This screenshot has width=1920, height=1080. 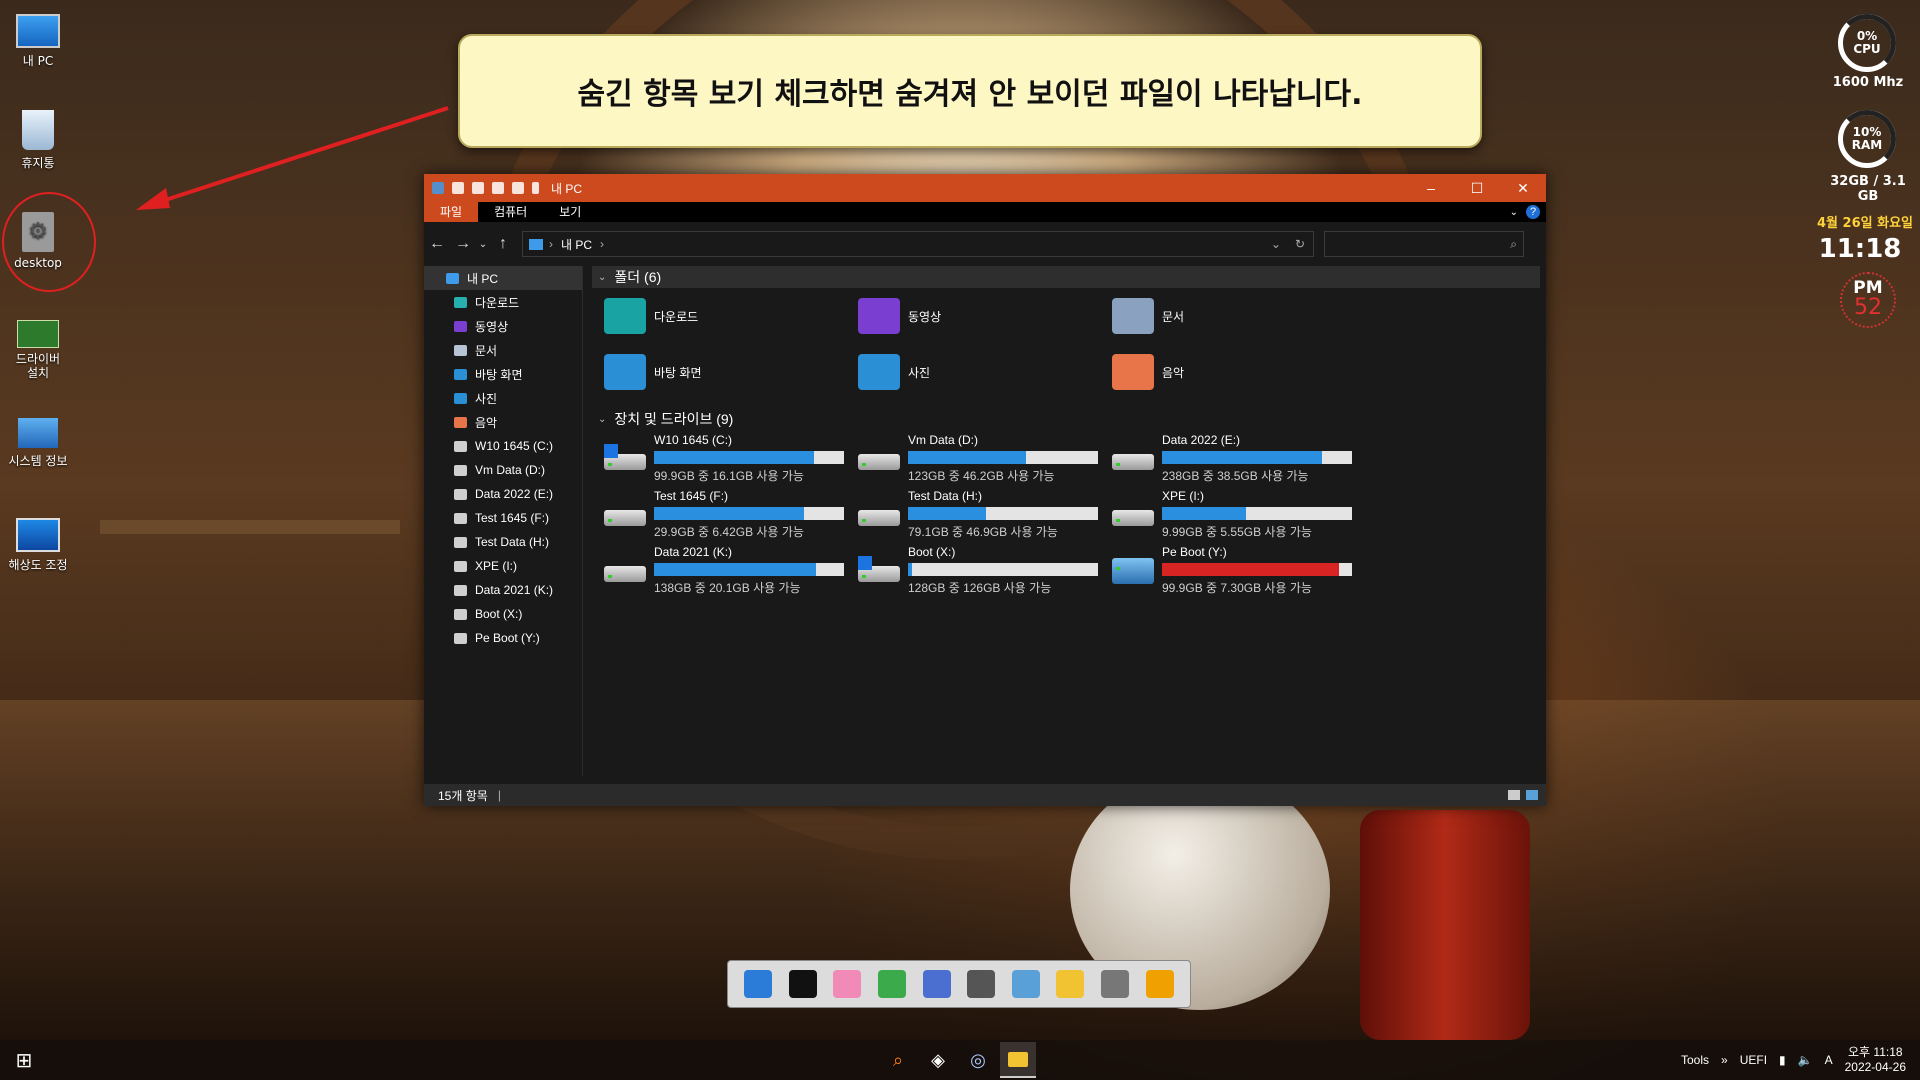 What do you see at coordinates (847, 984) in the screenshot?
I see `windows-pink-icon` at bounding box center [847, 984].